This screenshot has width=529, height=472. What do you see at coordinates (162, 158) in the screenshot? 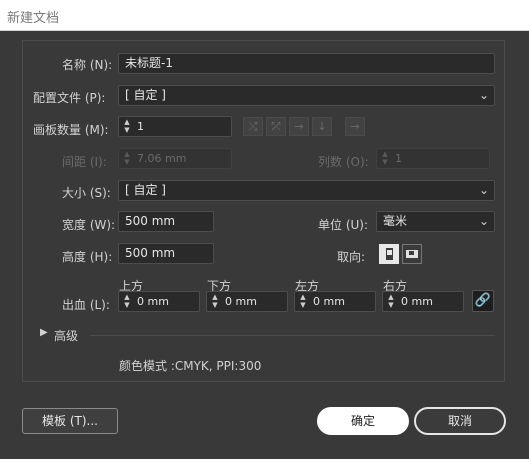
I see `spacing-value: 7.06 mm` at bounding box center [162, 158].